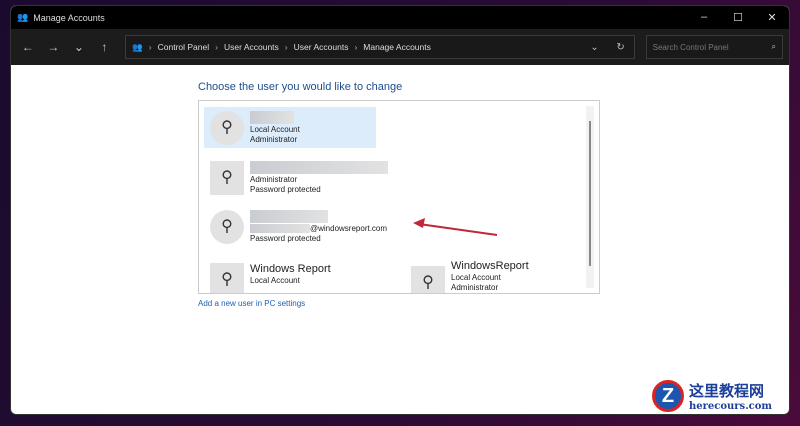 The height and width of the screenshot is (426, 800). Describe the element at coordinates (704, 17) in the screenshot. I see `minimize-button: –` at that location.